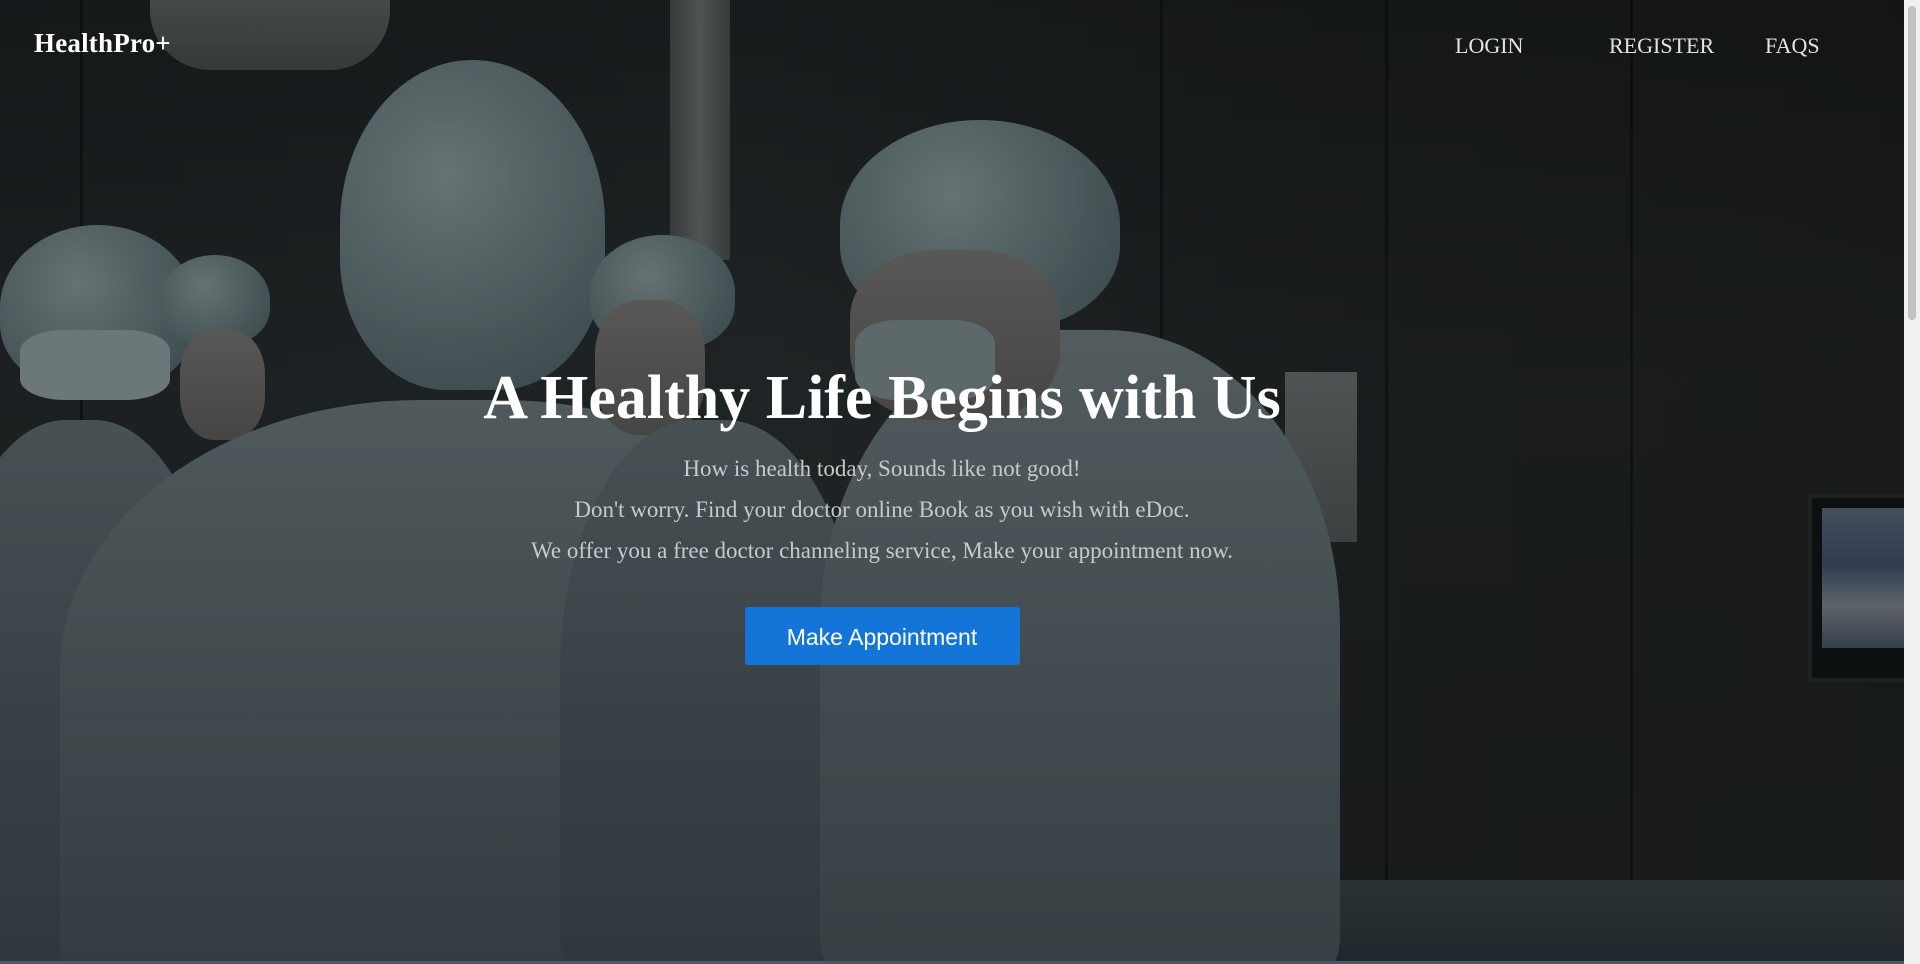 The height and width of the screenshot is (964, 1920). I want to click on make-appointment-button: Make Appointment, so click(882, 636).